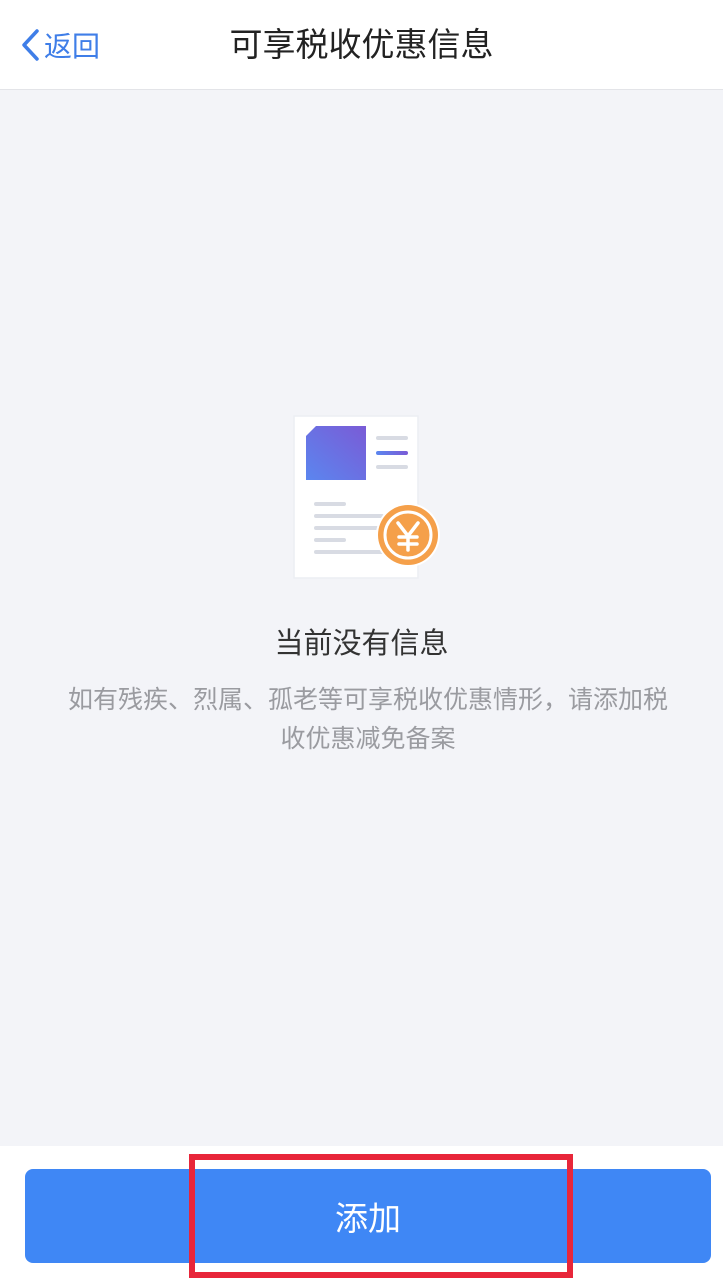 The height and width of the screenshot is (1286, 723). I want to click on navigation-bar: 返回 可享税收优惠信息, so click(361, 45).